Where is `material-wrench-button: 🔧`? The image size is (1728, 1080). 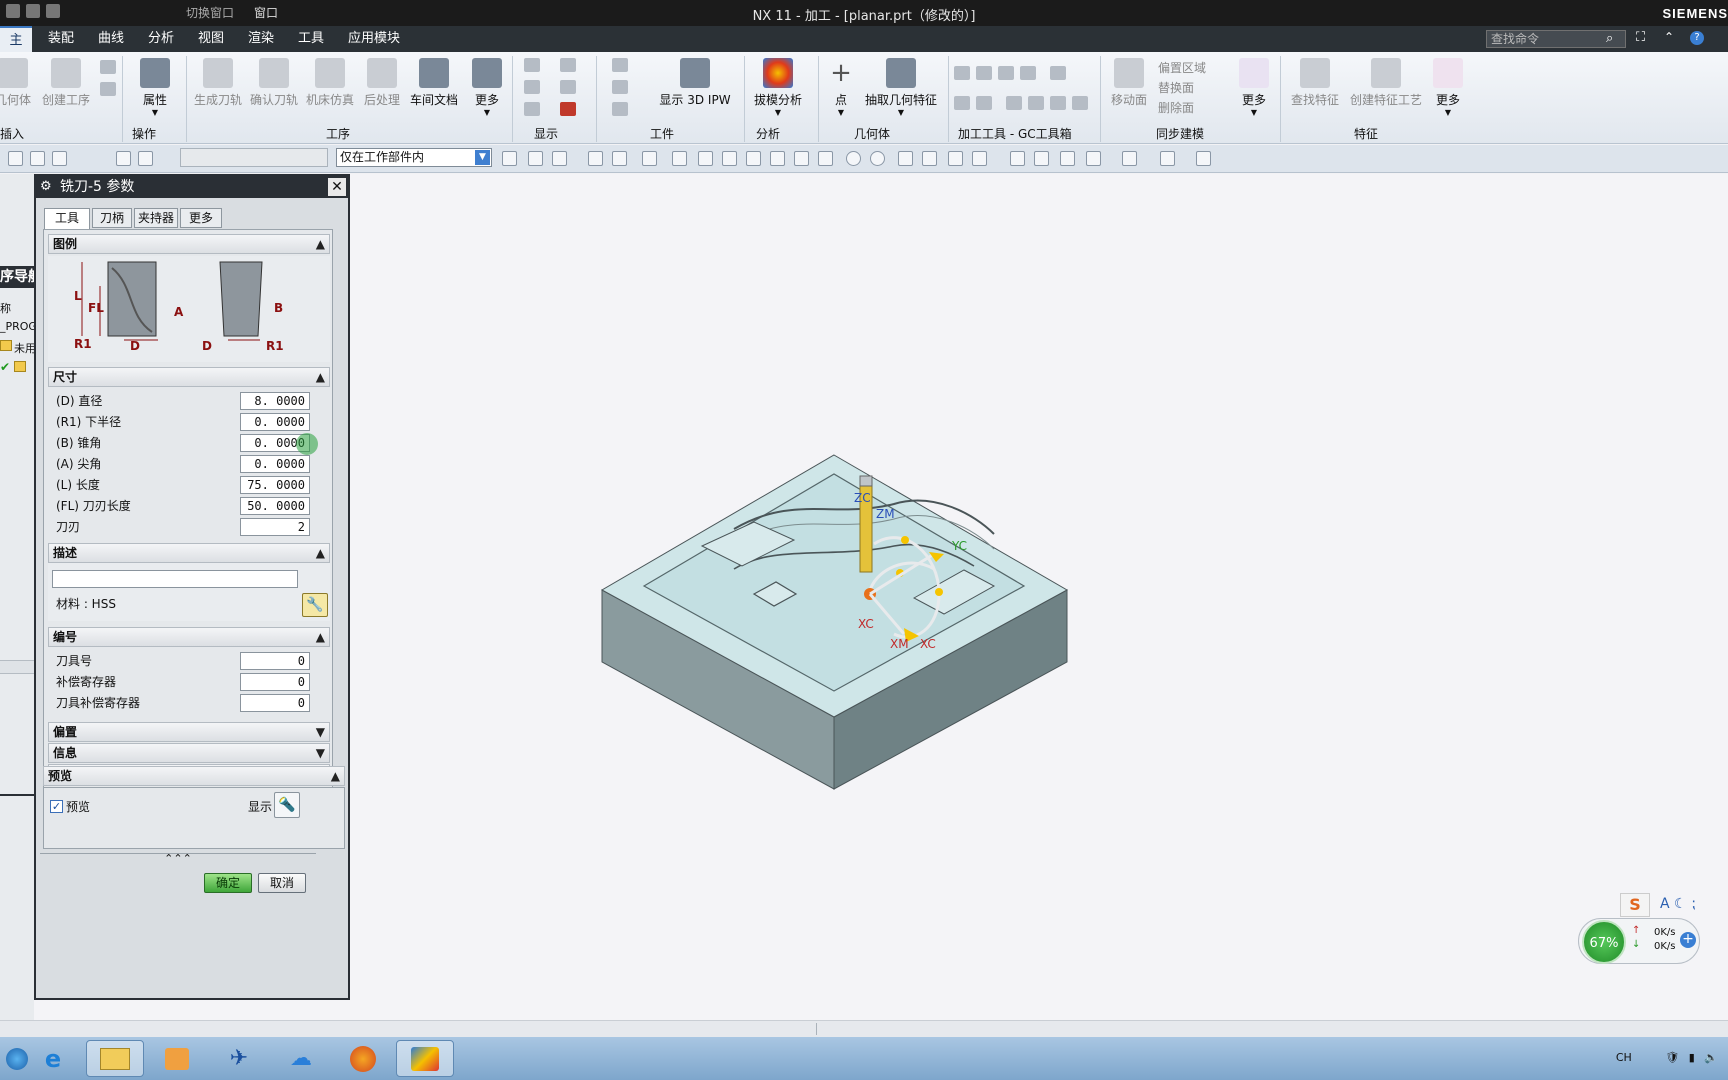 material-wrench-button: 🔧 is located at coordinates (315, 605).